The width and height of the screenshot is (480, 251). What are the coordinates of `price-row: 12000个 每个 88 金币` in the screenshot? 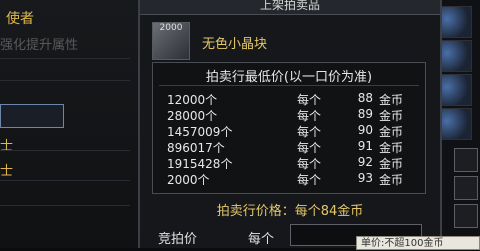 It's located at (290, 99).